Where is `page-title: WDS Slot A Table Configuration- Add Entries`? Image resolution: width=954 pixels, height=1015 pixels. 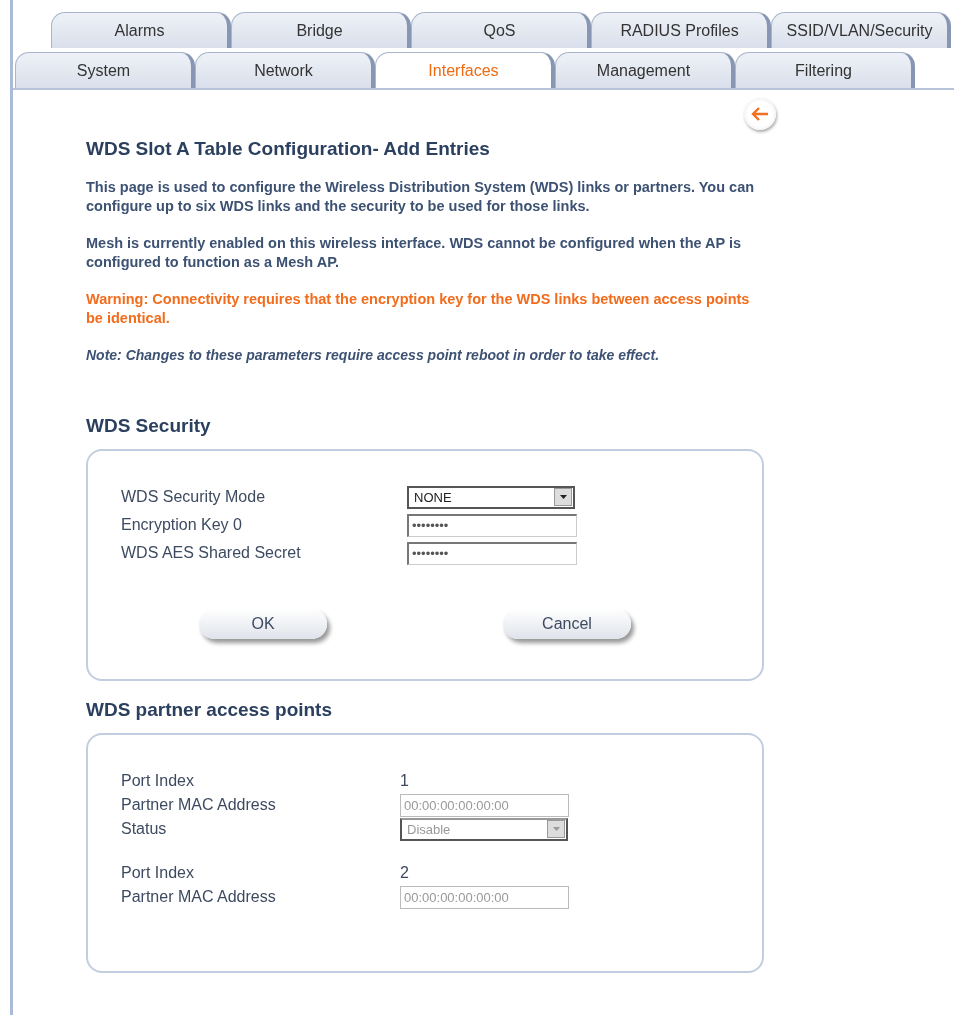 page-title: WDS Slot A Table Configuration- Add Entries is located at coordinates (288, 149).